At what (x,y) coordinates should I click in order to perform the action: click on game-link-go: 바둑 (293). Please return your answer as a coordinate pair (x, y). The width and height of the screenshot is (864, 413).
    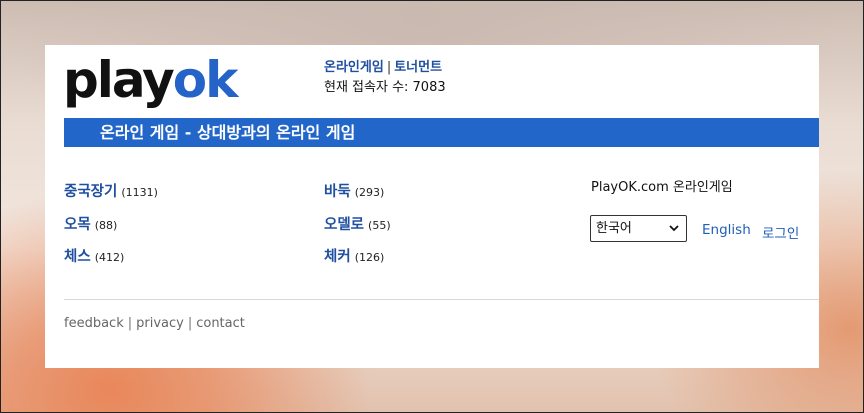
    Looking at the image, I should click on (354, 190).